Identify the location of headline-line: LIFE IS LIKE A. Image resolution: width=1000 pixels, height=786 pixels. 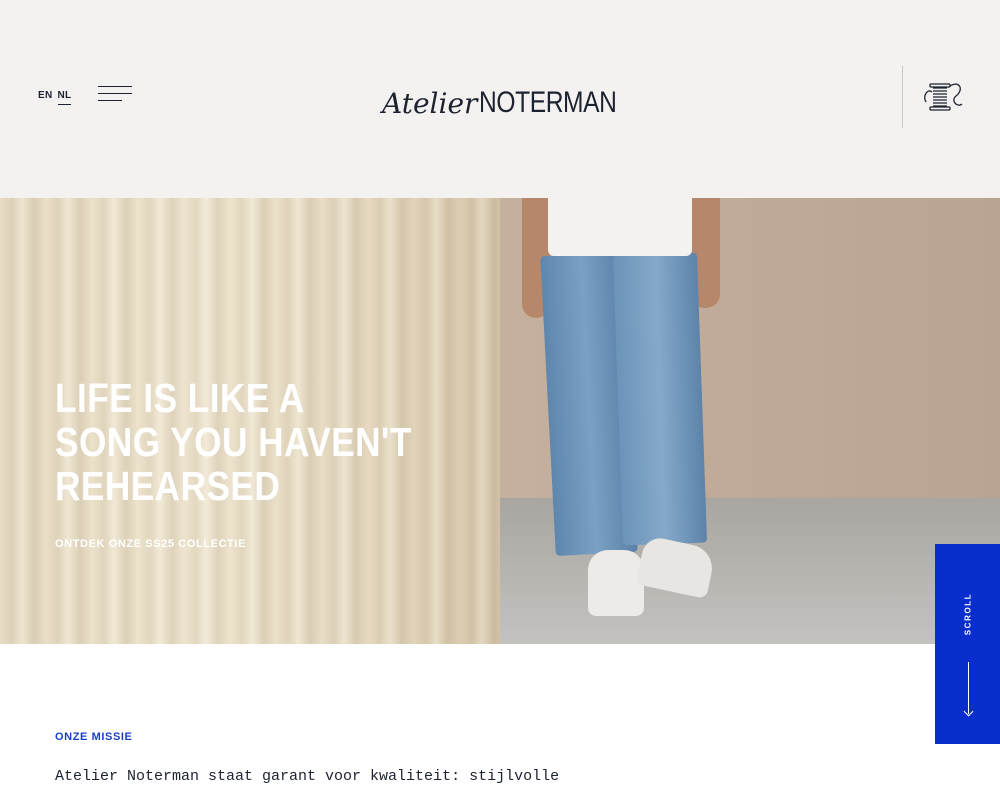
(180, 398).